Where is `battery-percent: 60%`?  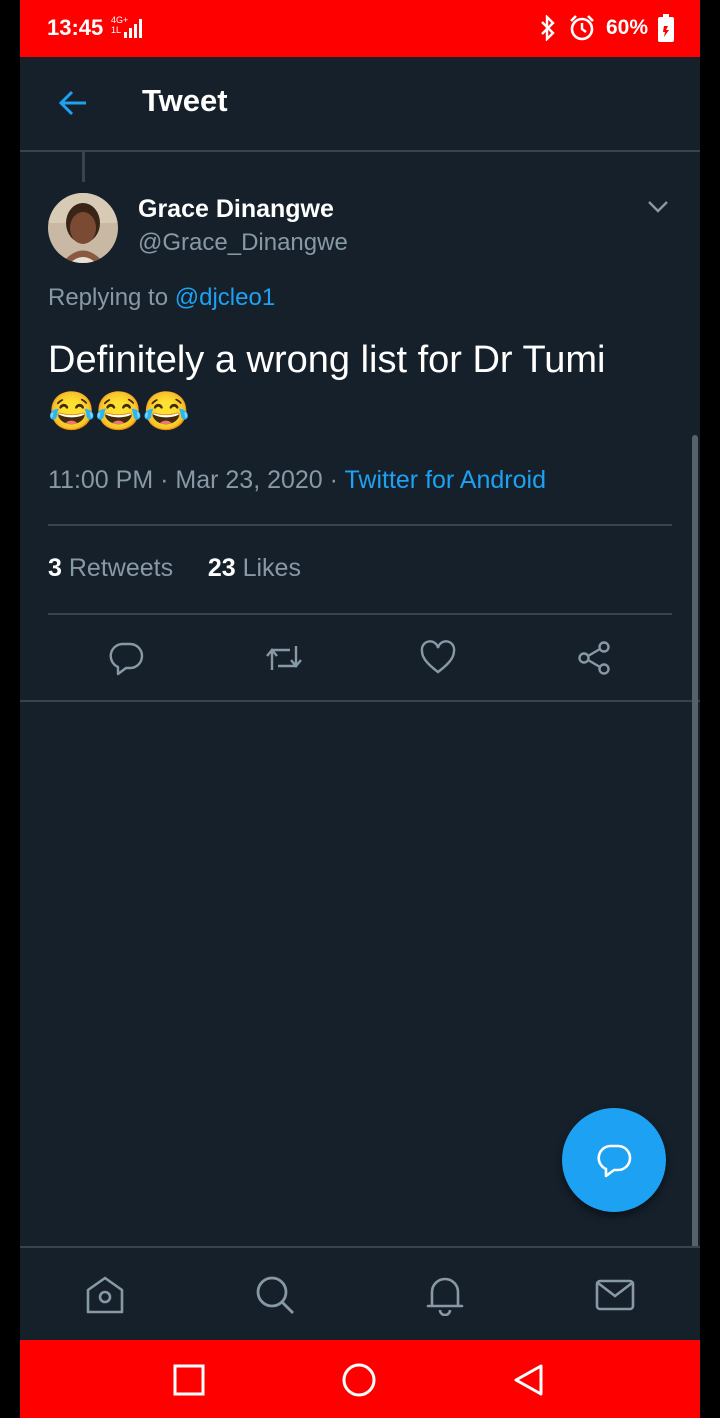 battery-percent: 60% is located at coordinates (626, 27).